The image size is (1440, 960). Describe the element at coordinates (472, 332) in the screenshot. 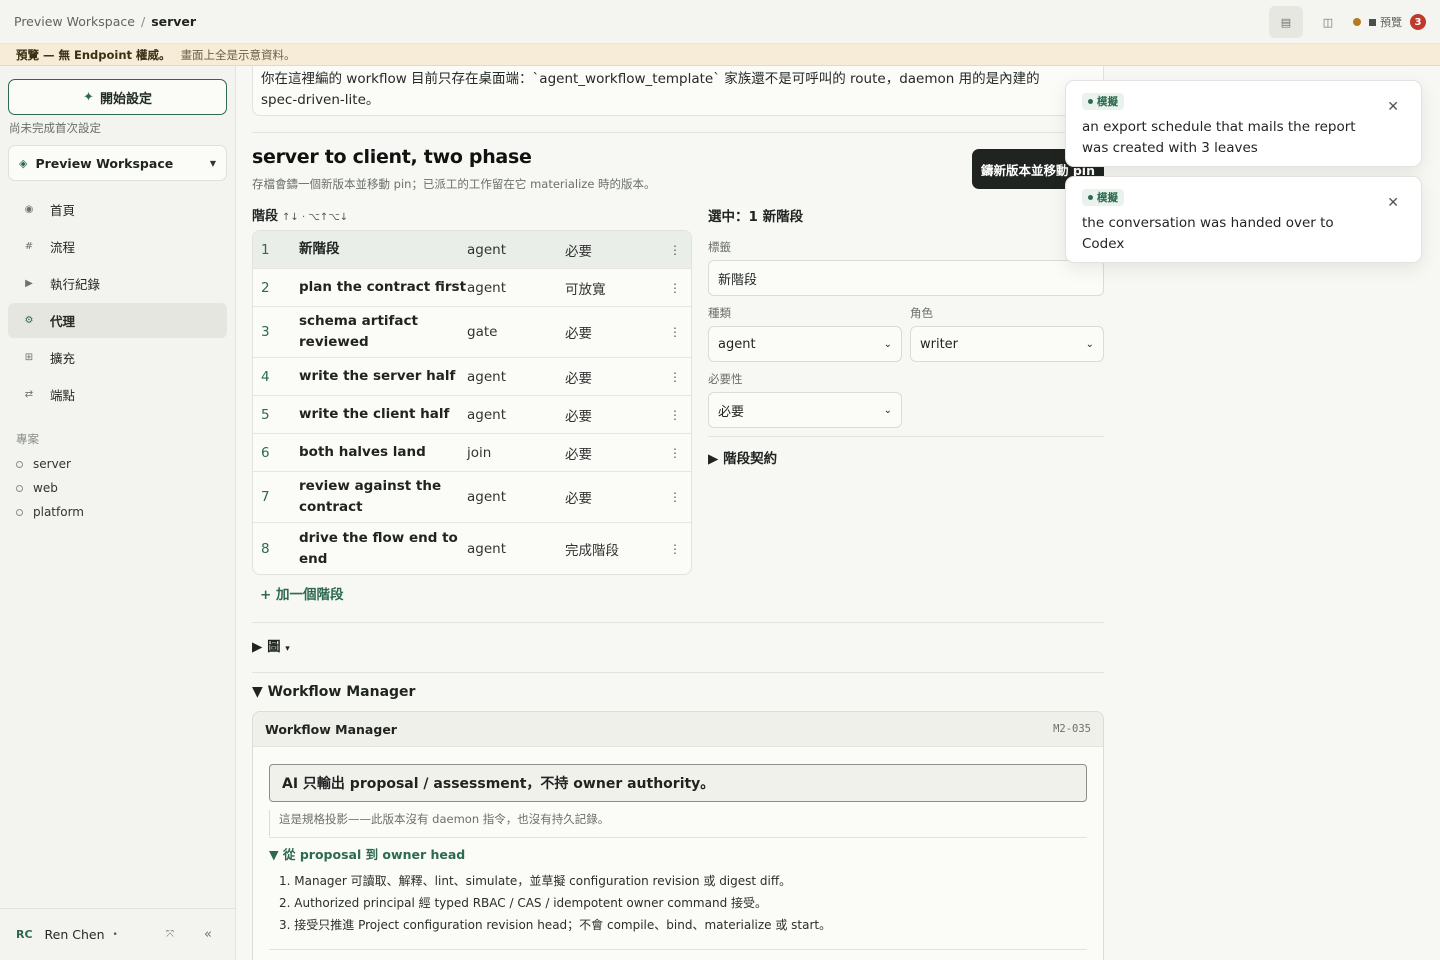

I see `table-row: 3 schema artifact reviewed gate 必要 ⋮` at that location.